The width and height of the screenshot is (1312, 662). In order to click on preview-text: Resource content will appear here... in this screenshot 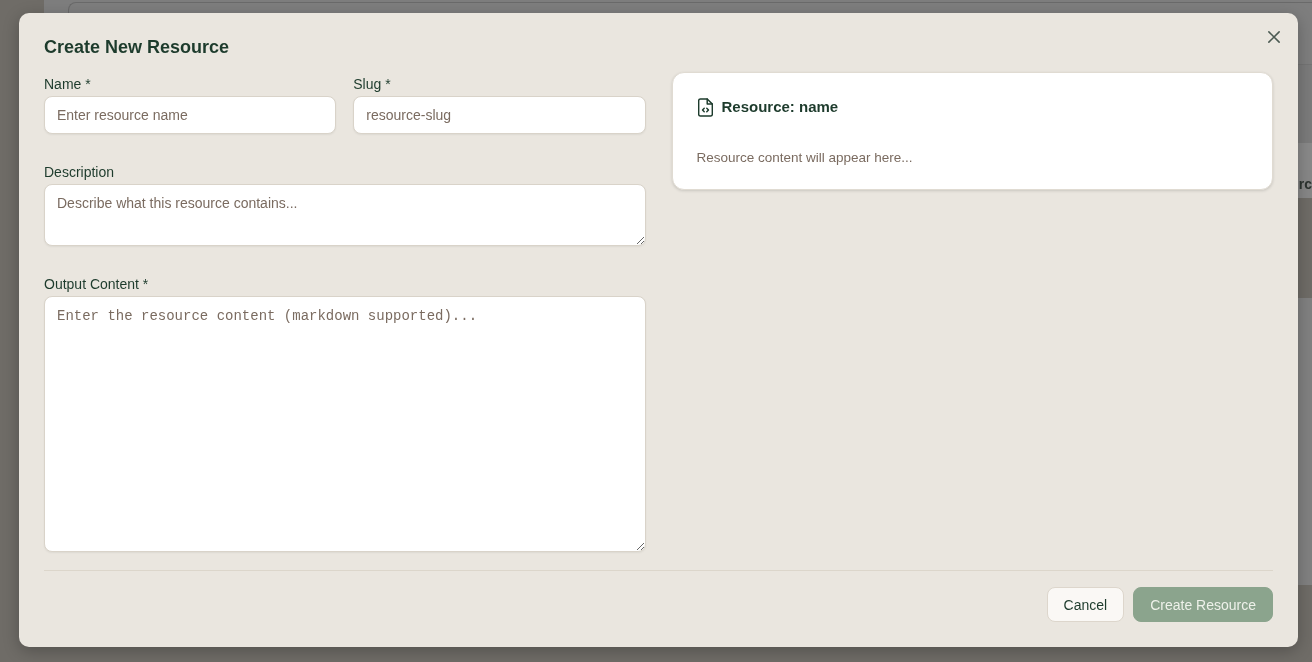, I will do `click(804, 158)`.